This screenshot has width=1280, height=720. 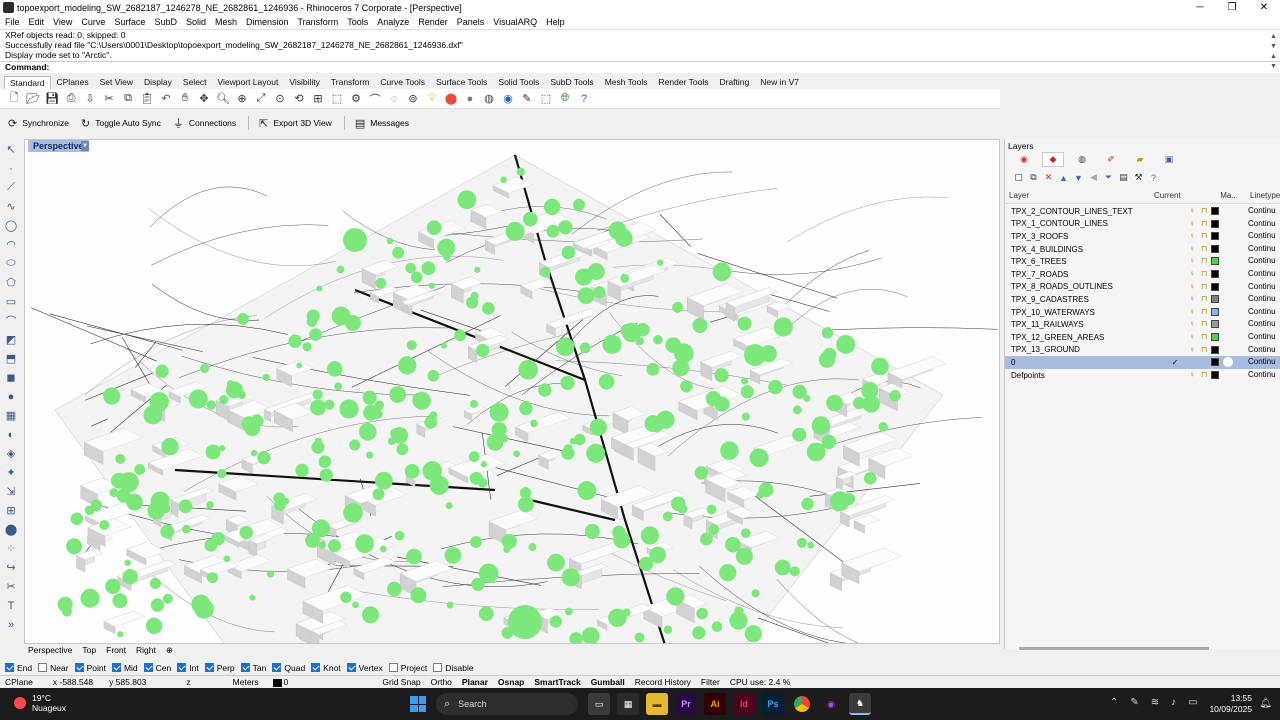 I want to click on toggle-gumball: Gumball, so click(x=608, y=682).